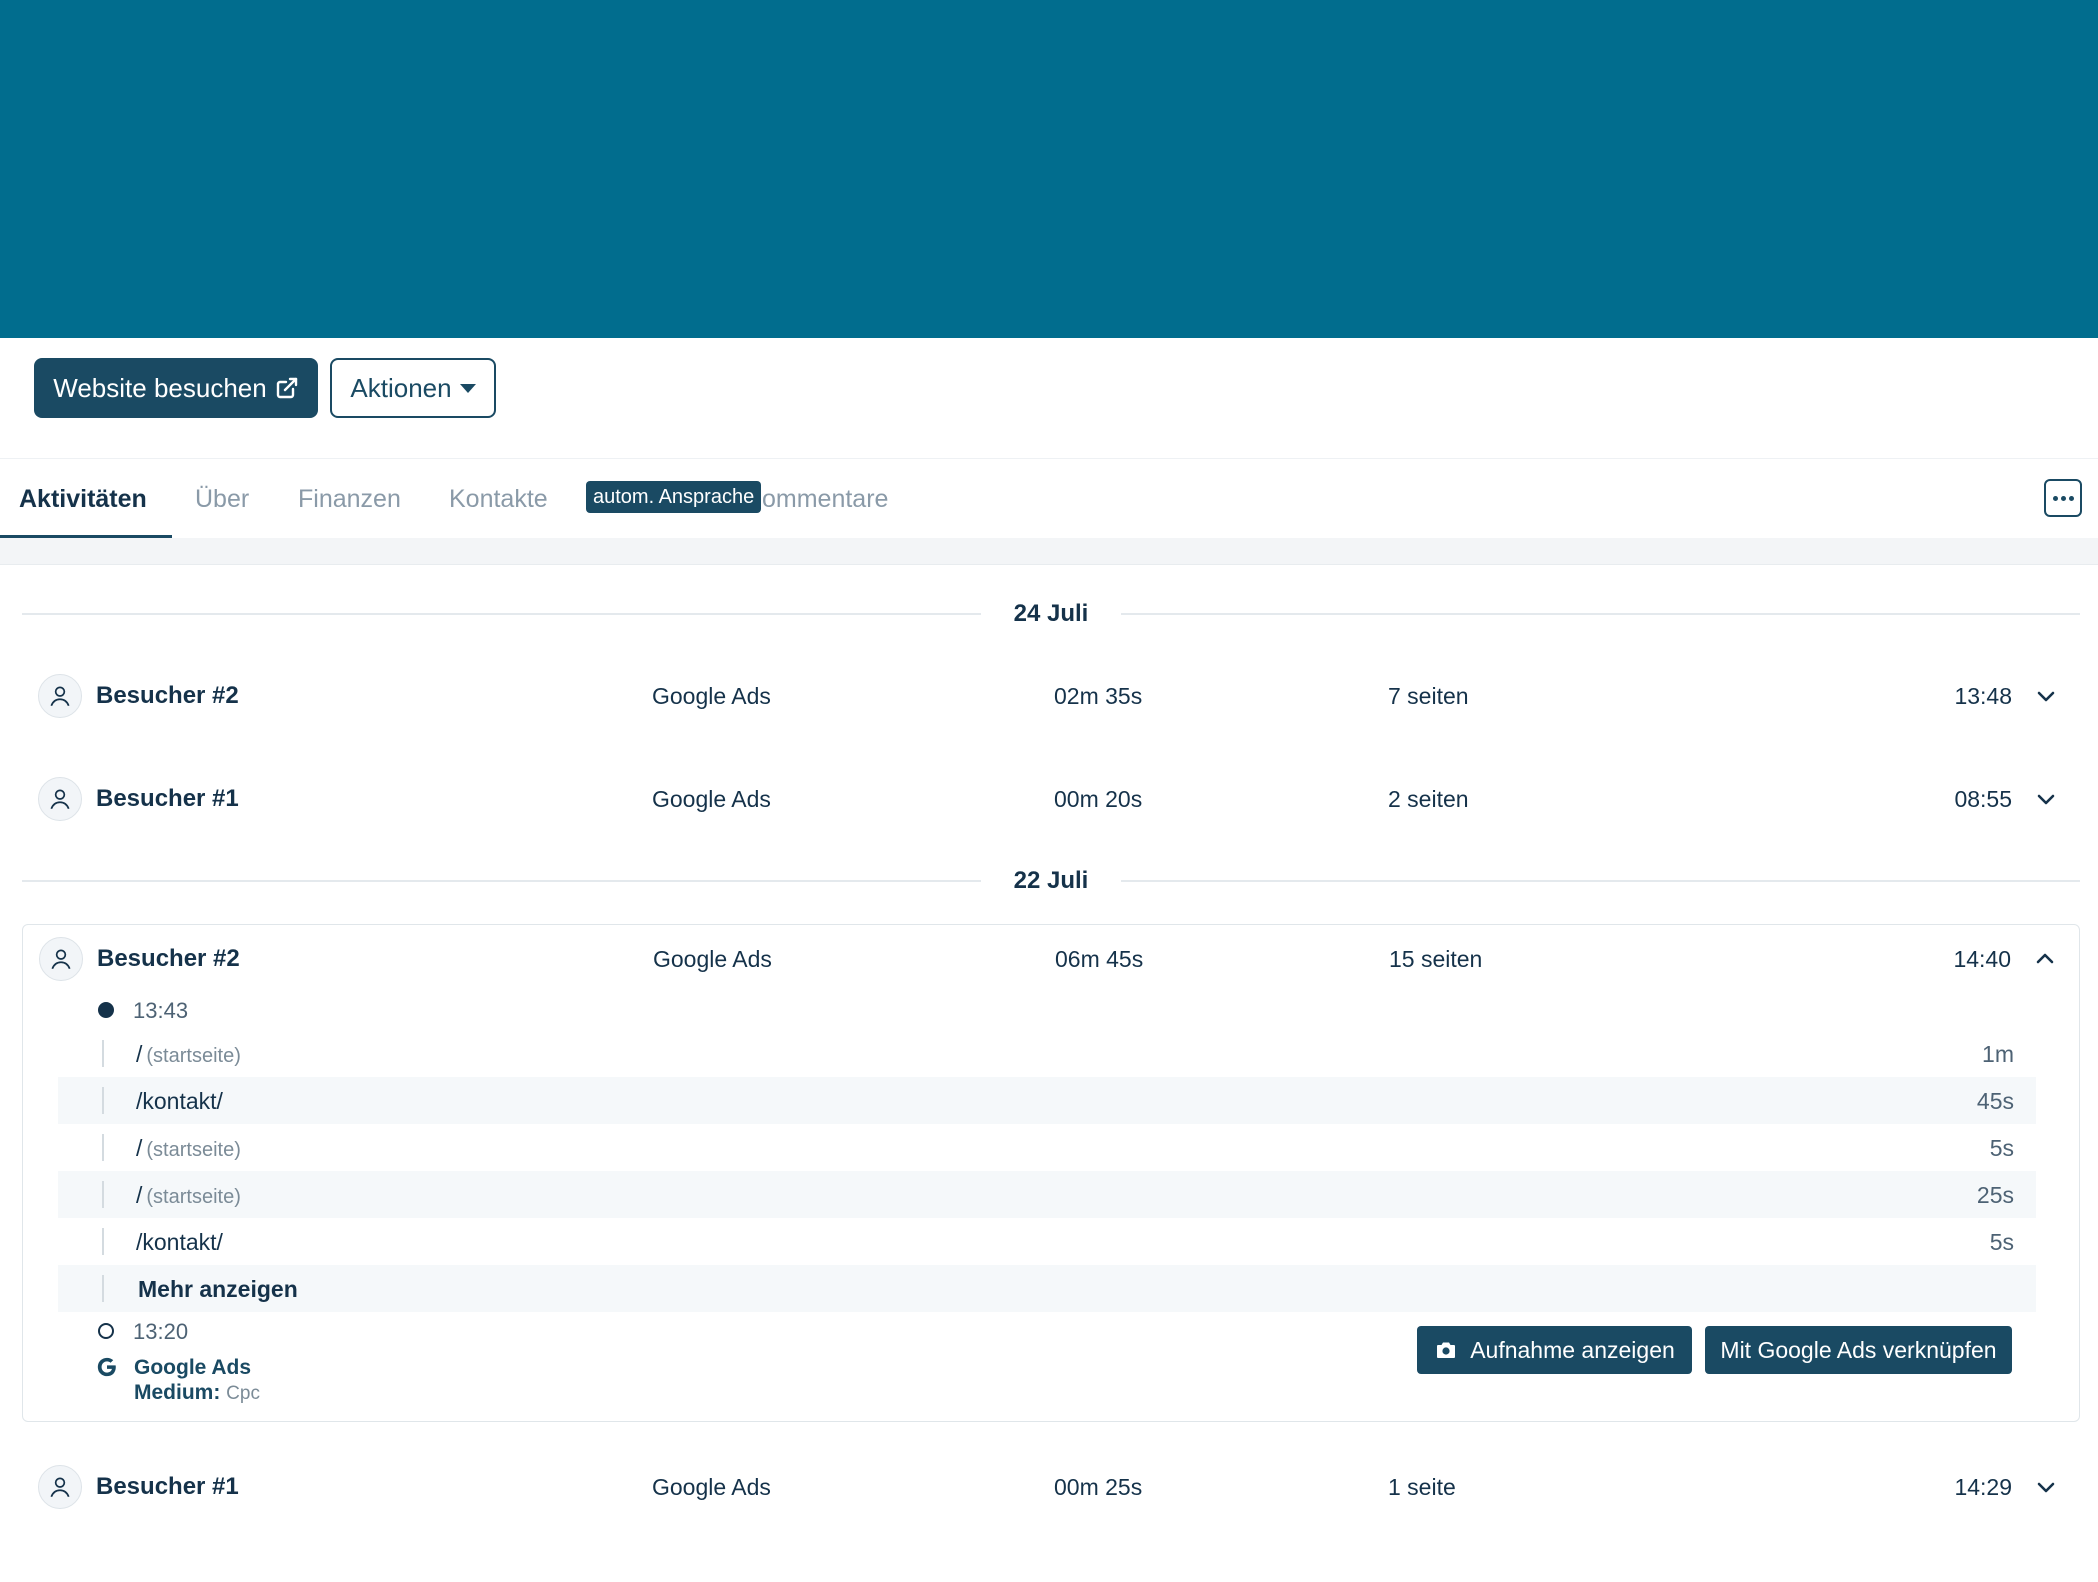 The image size is (2098, 1582). What do you see at coordinates (1049, 398) in the screenshot?
I see `actions-bar: Website besuchen Aktionen` at bounding box center [1049, 398].